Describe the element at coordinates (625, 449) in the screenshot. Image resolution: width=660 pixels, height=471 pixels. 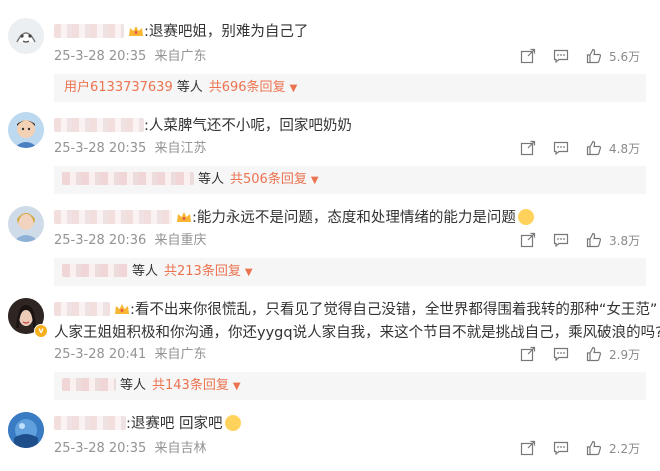
I see `like-count: 2.2万` at that location.